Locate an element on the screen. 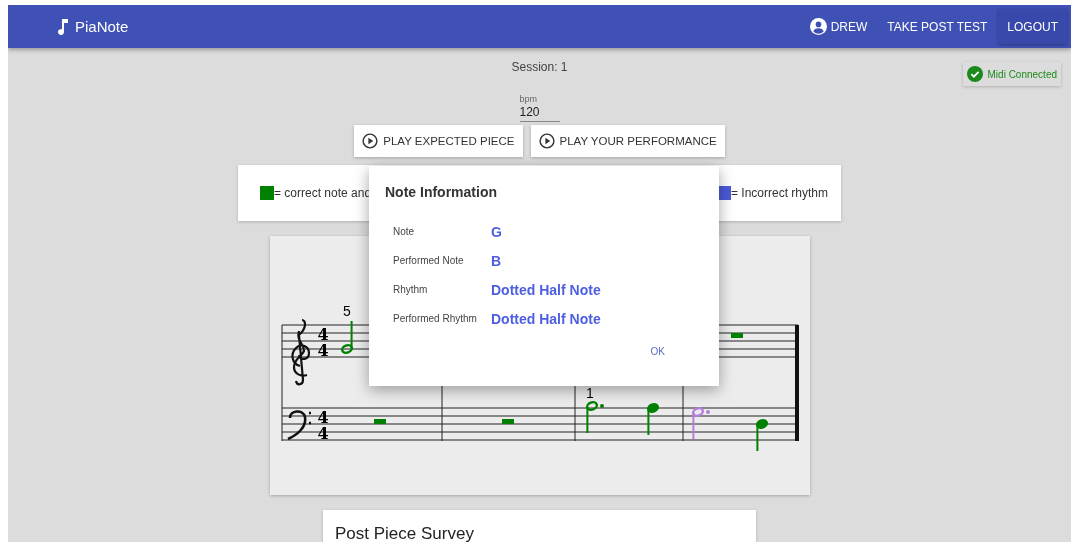 The image size is (1071, 542). survey-title: Post Piece Survey is located at coordinates (404, 533).